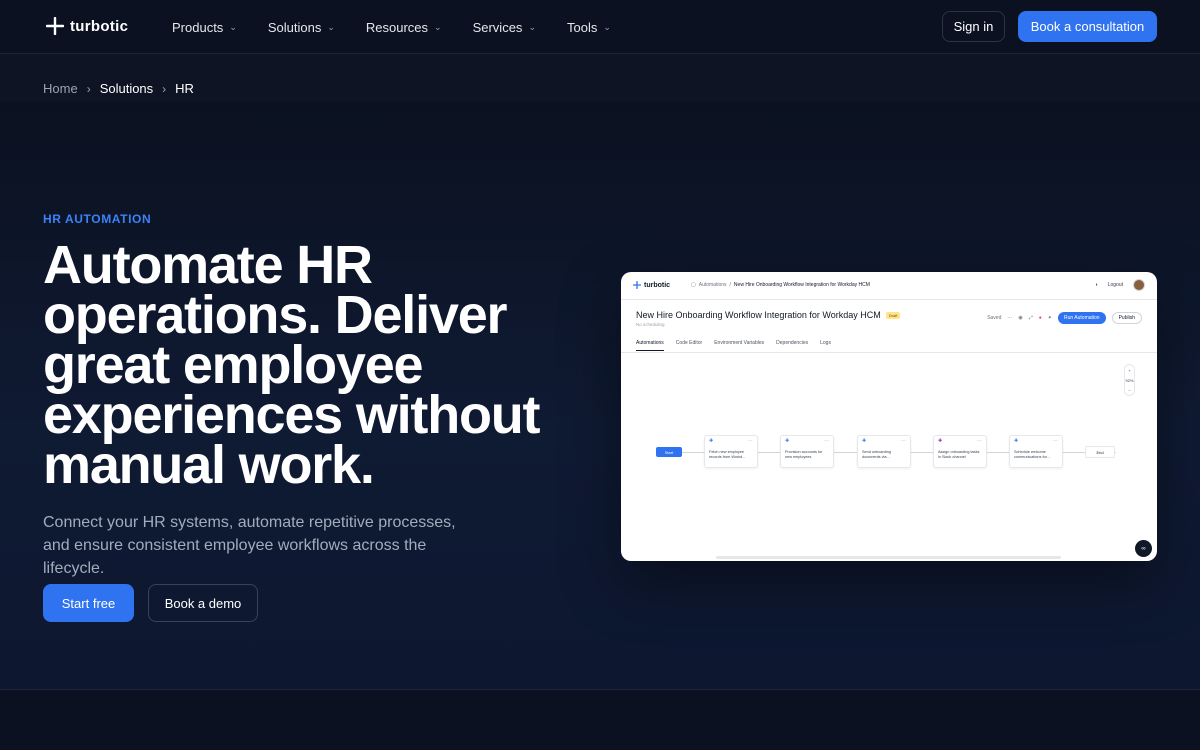  Describe the element at coordinates (1129, 370) in the screenshot. I see `zoom-in-icon: +` at that location.